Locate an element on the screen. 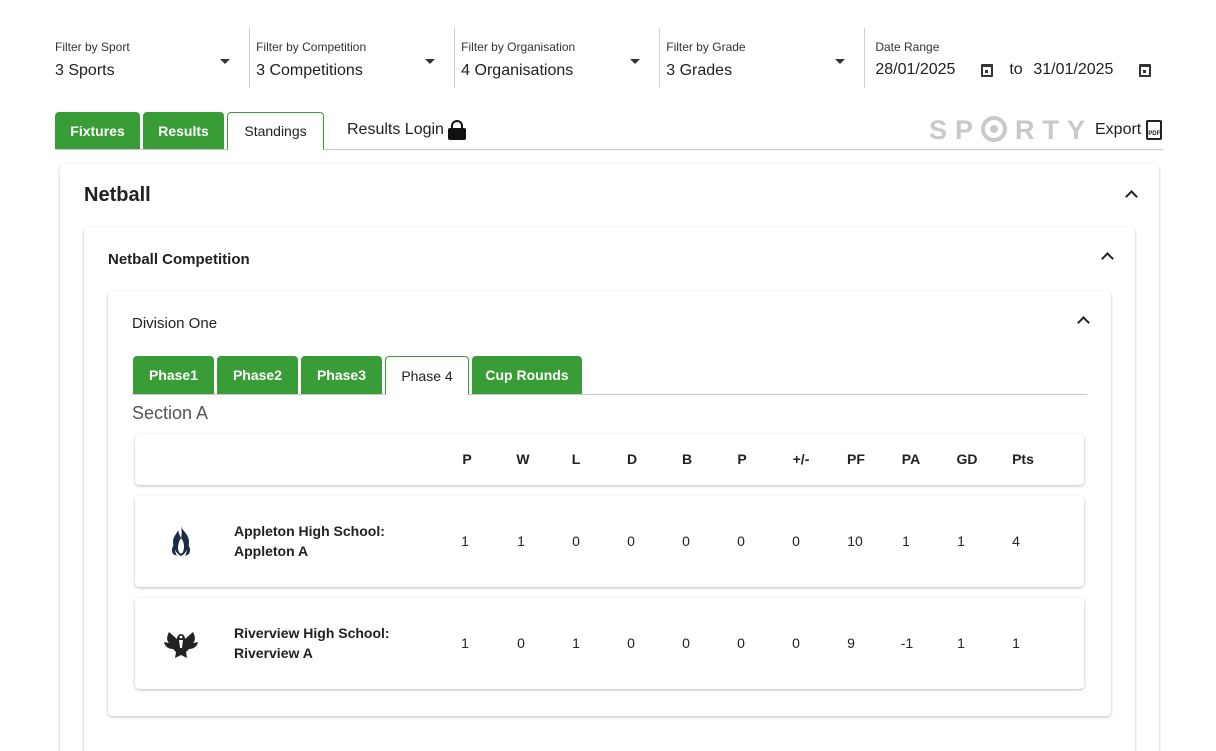  section-title: Section A is located at coordinates (170, 413).